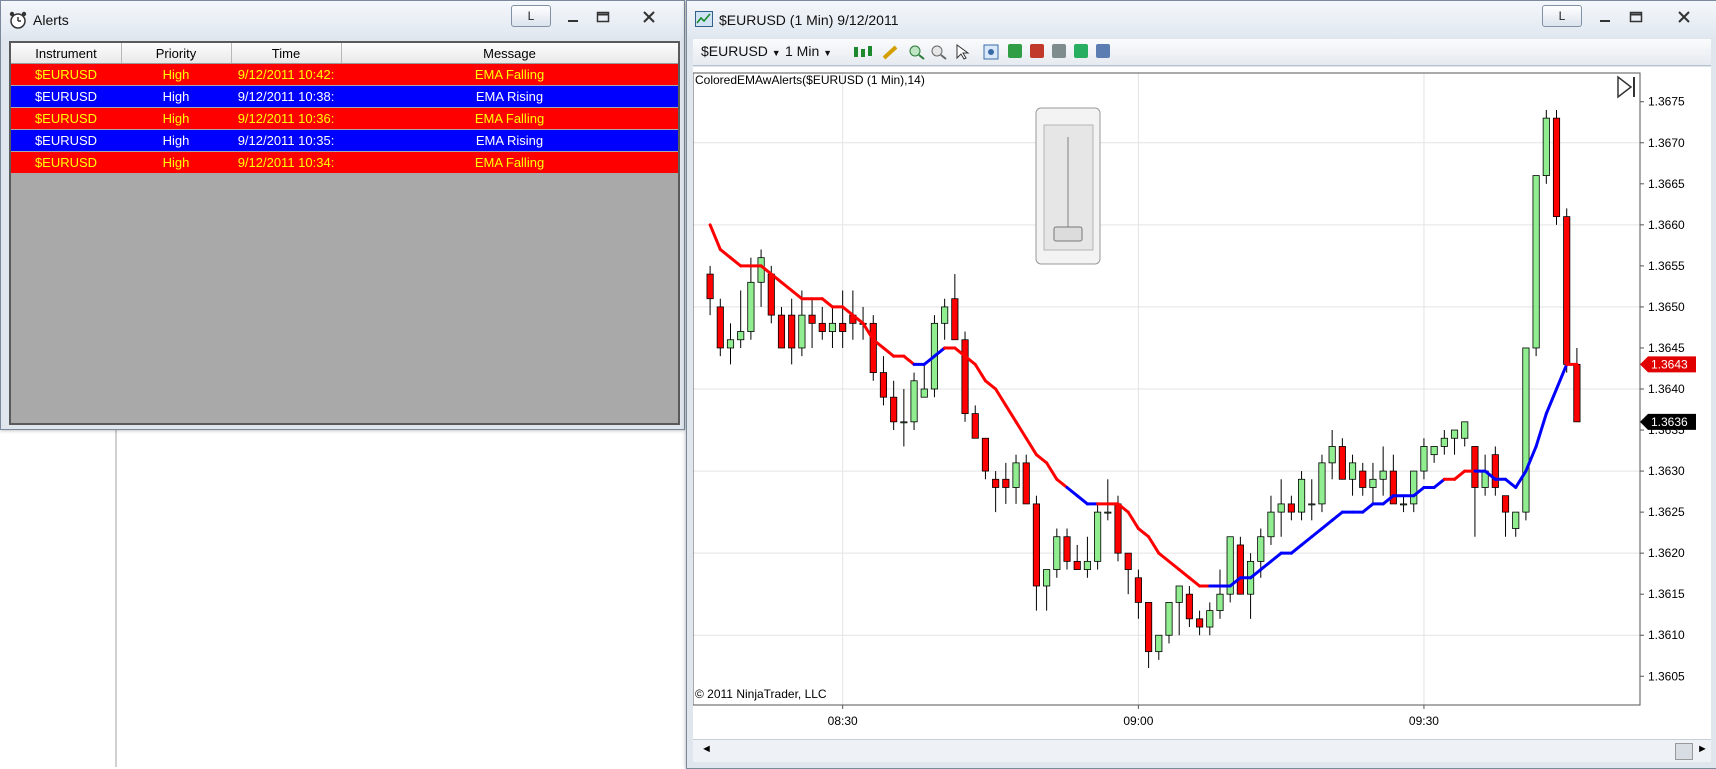 This screenshot has height=769, width=1716. Describe the element at coordinates (1138, 721) in the screenshot. I see `x-tick-label: 09:00` at that location.